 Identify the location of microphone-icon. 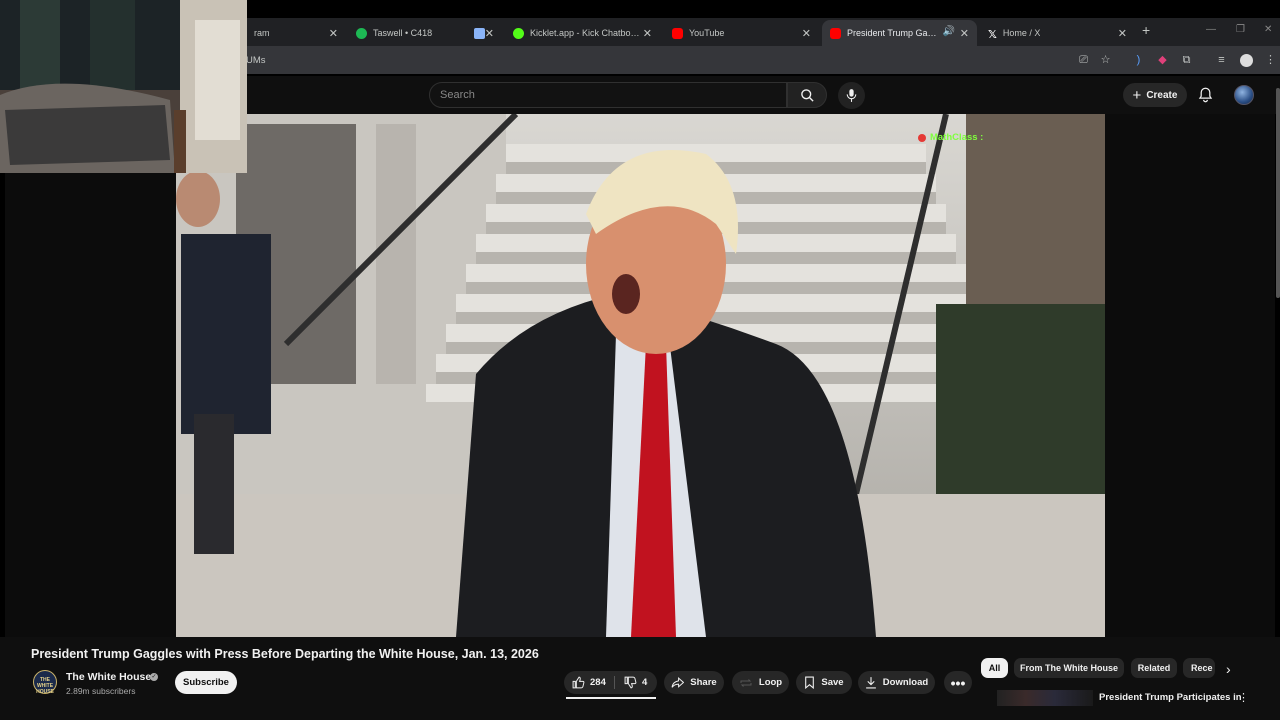
(851, 95).